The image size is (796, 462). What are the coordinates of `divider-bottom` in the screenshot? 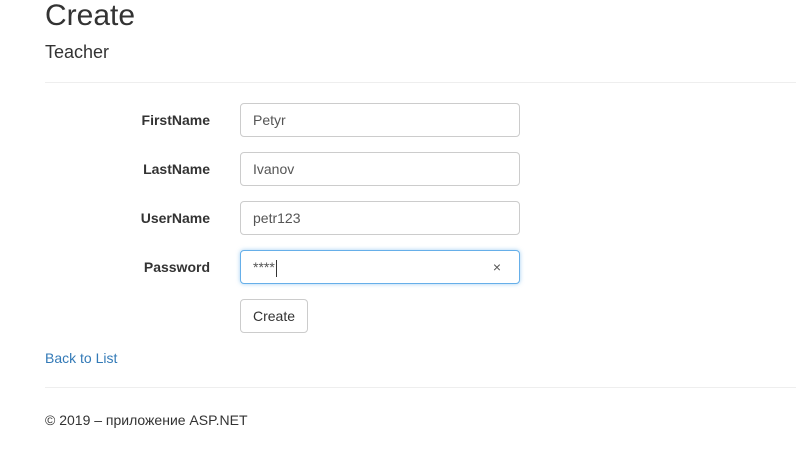 It's located at (420, 387).